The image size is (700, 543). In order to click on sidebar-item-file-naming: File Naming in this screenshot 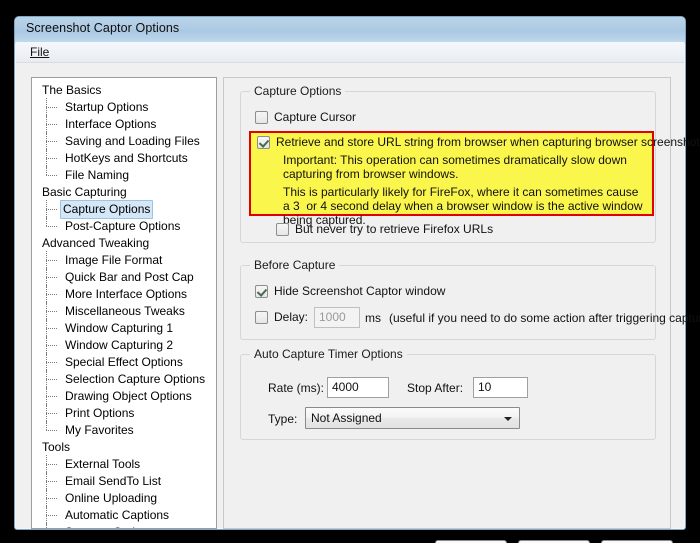, I will do `click(124, 175)`.